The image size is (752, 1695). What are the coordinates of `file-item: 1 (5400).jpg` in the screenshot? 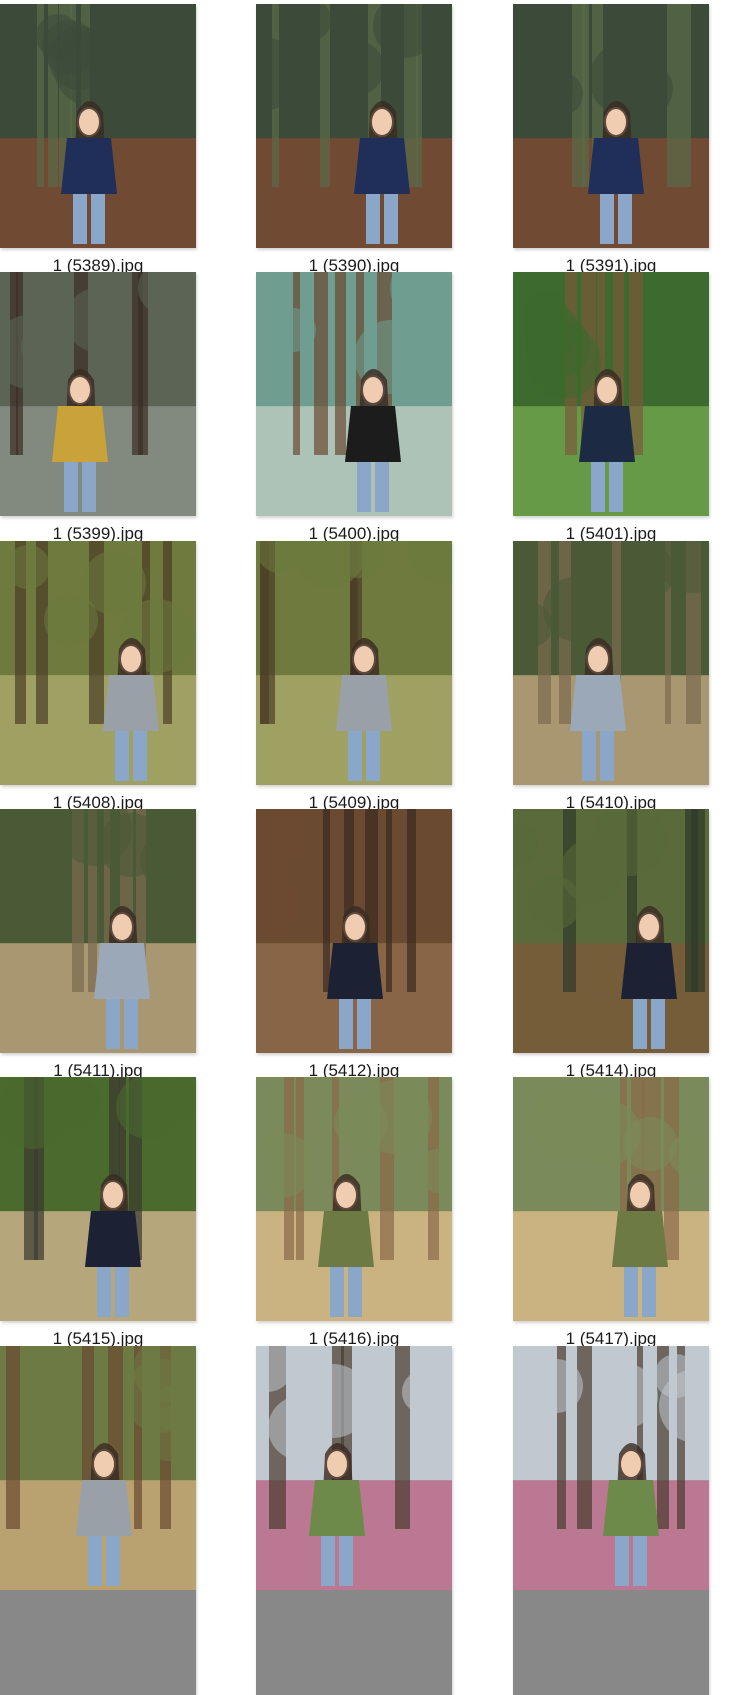 It's located at (356, 405).